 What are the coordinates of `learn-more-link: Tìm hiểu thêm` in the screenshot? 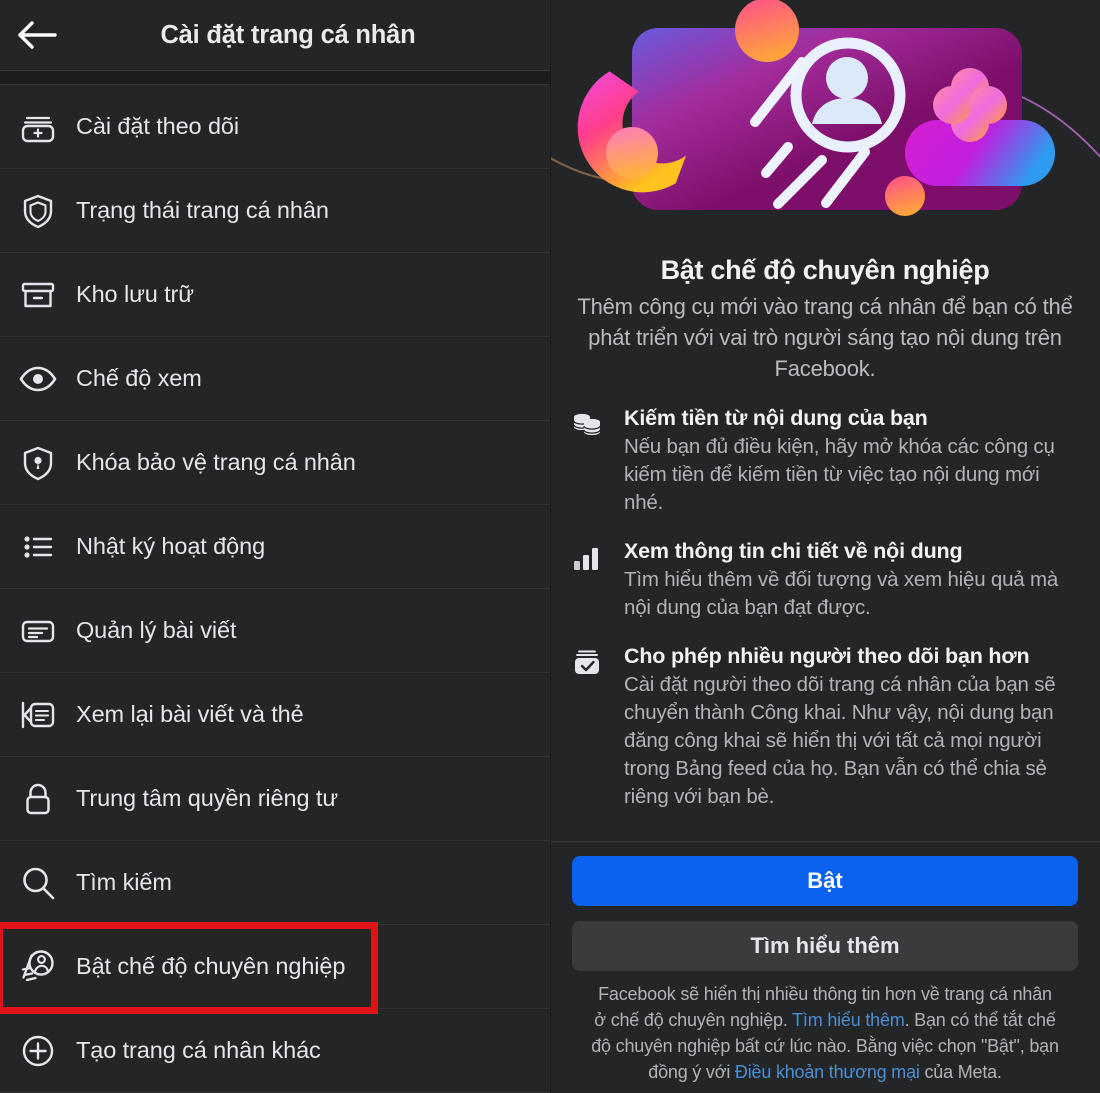 It's located at (848, 1020).